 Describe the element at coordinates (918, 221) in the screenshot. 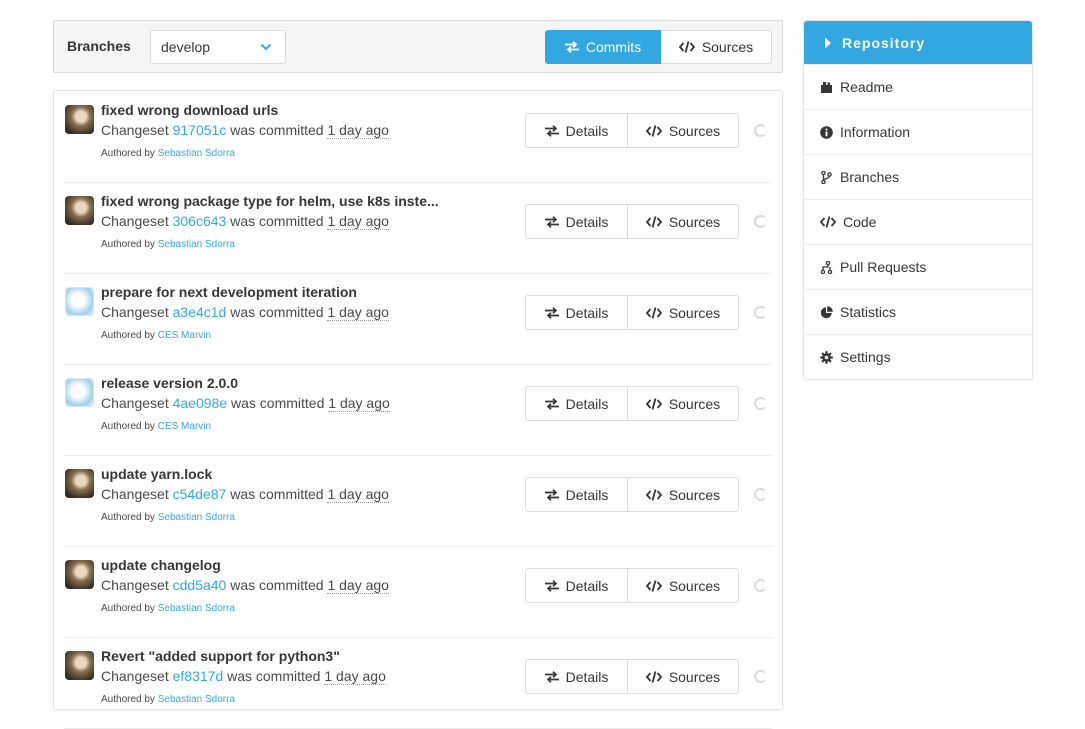

I see `nav-item-code: Code` at that location.